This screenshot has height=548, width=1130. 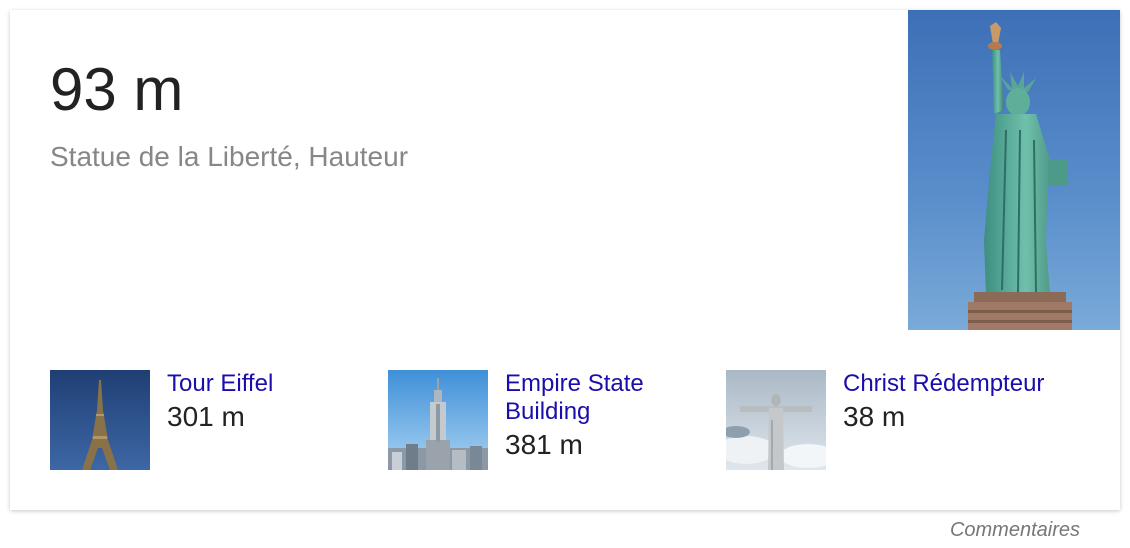 I want to click on empire-state-building-image, so click(x=438, y=420).